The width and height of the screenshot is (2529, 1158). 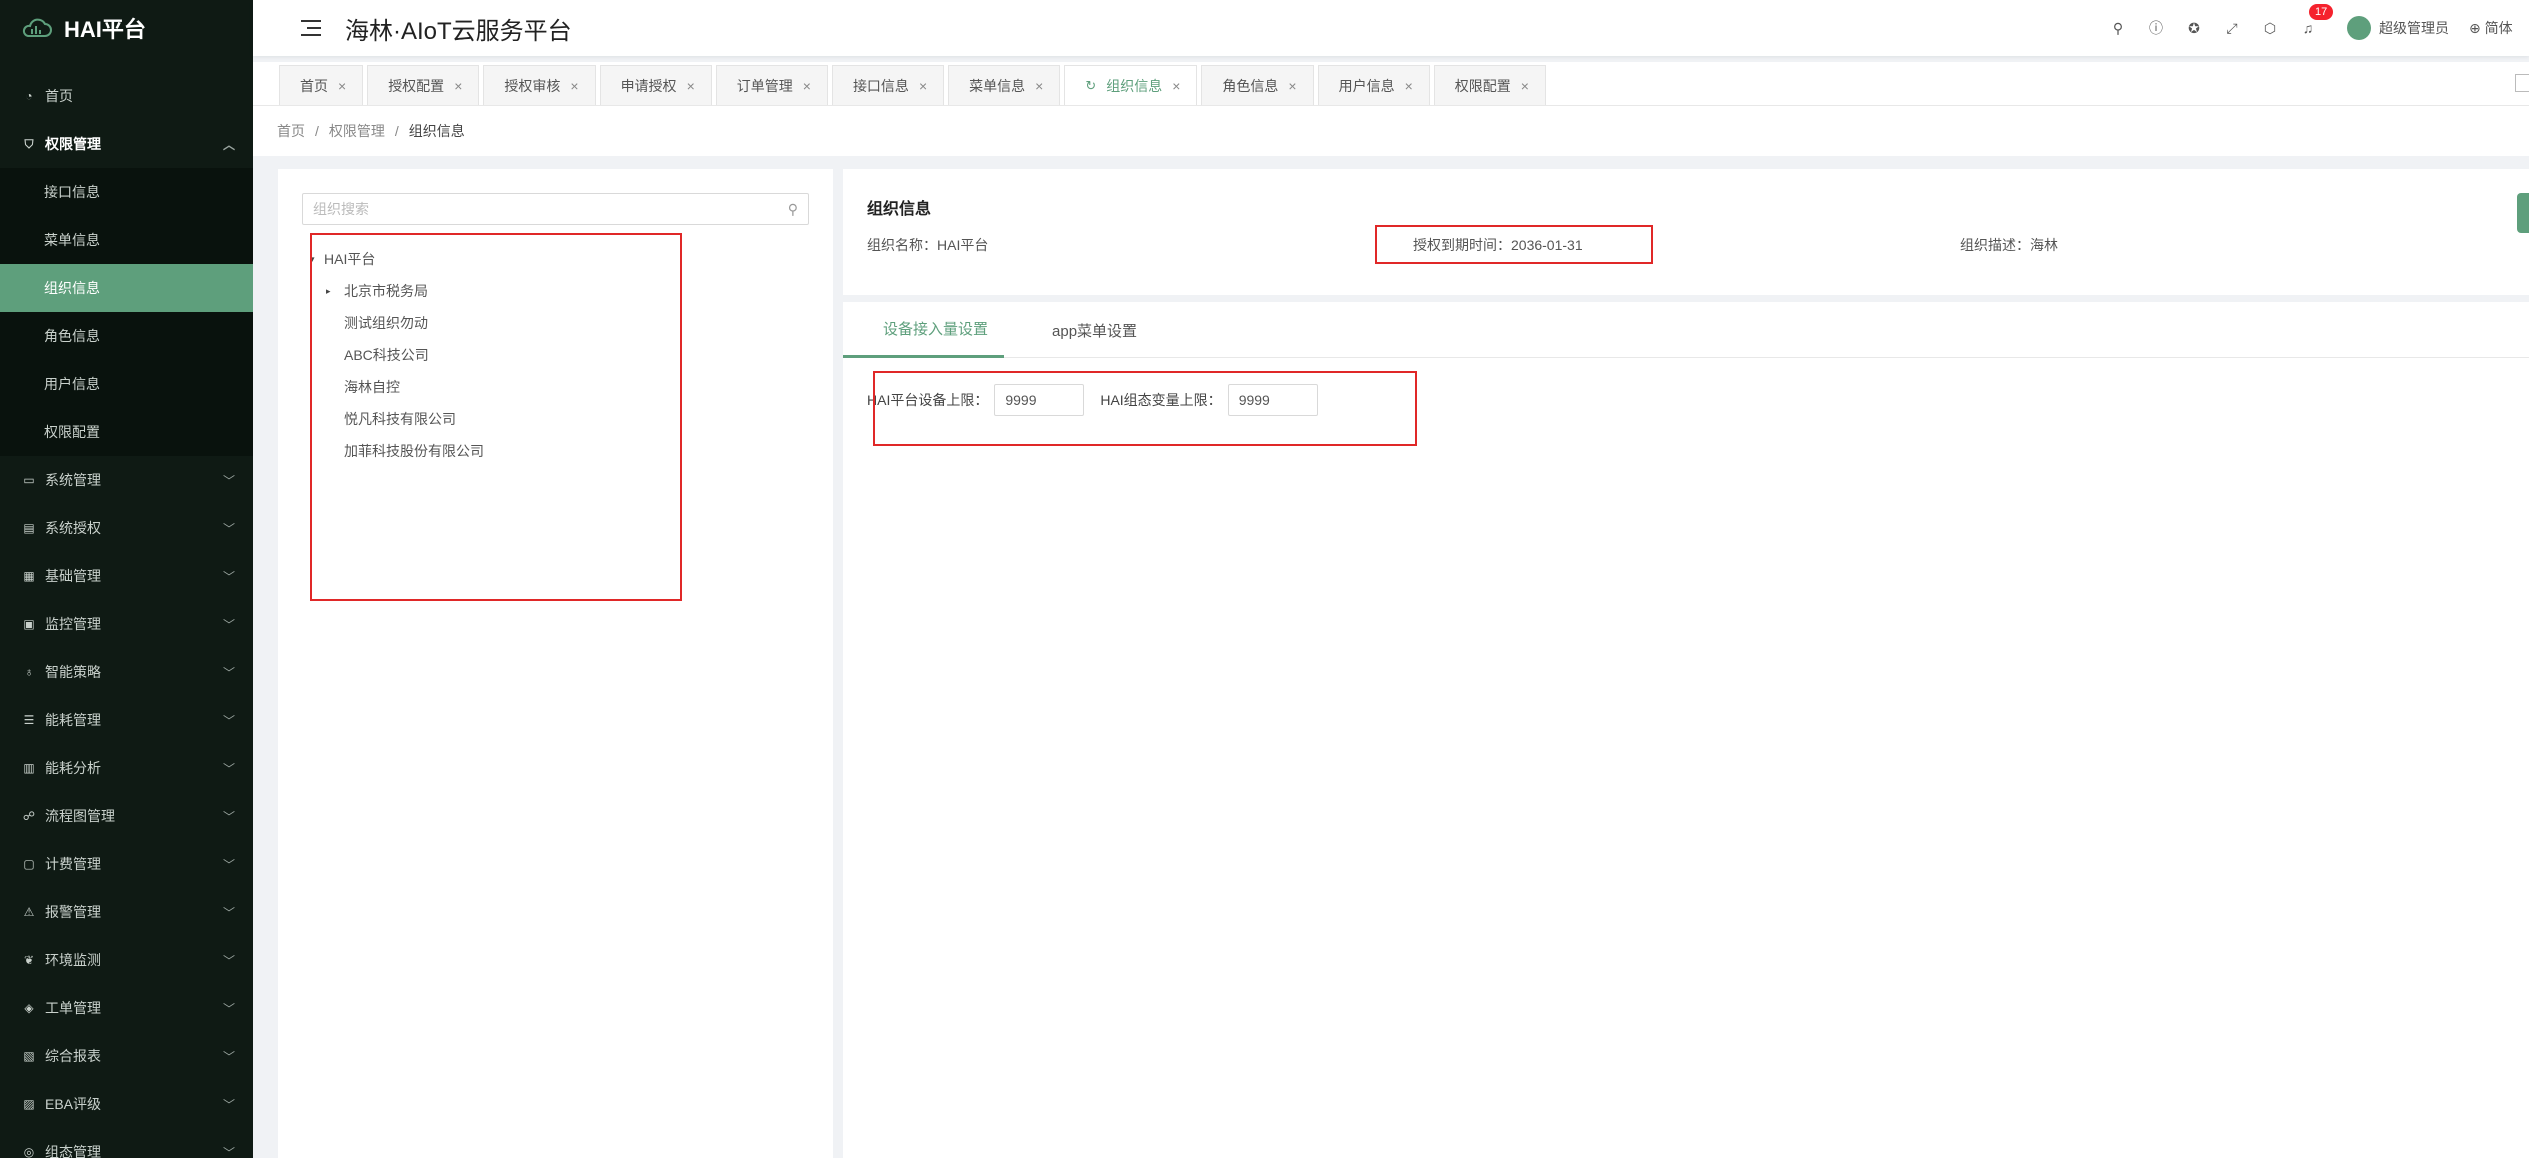 What do you see at coordinates (126, 624) in the screenshot?
I see `sidebar-item-monitor: ▣ 监控管理 ﹀` at bounding box center [126, 624].